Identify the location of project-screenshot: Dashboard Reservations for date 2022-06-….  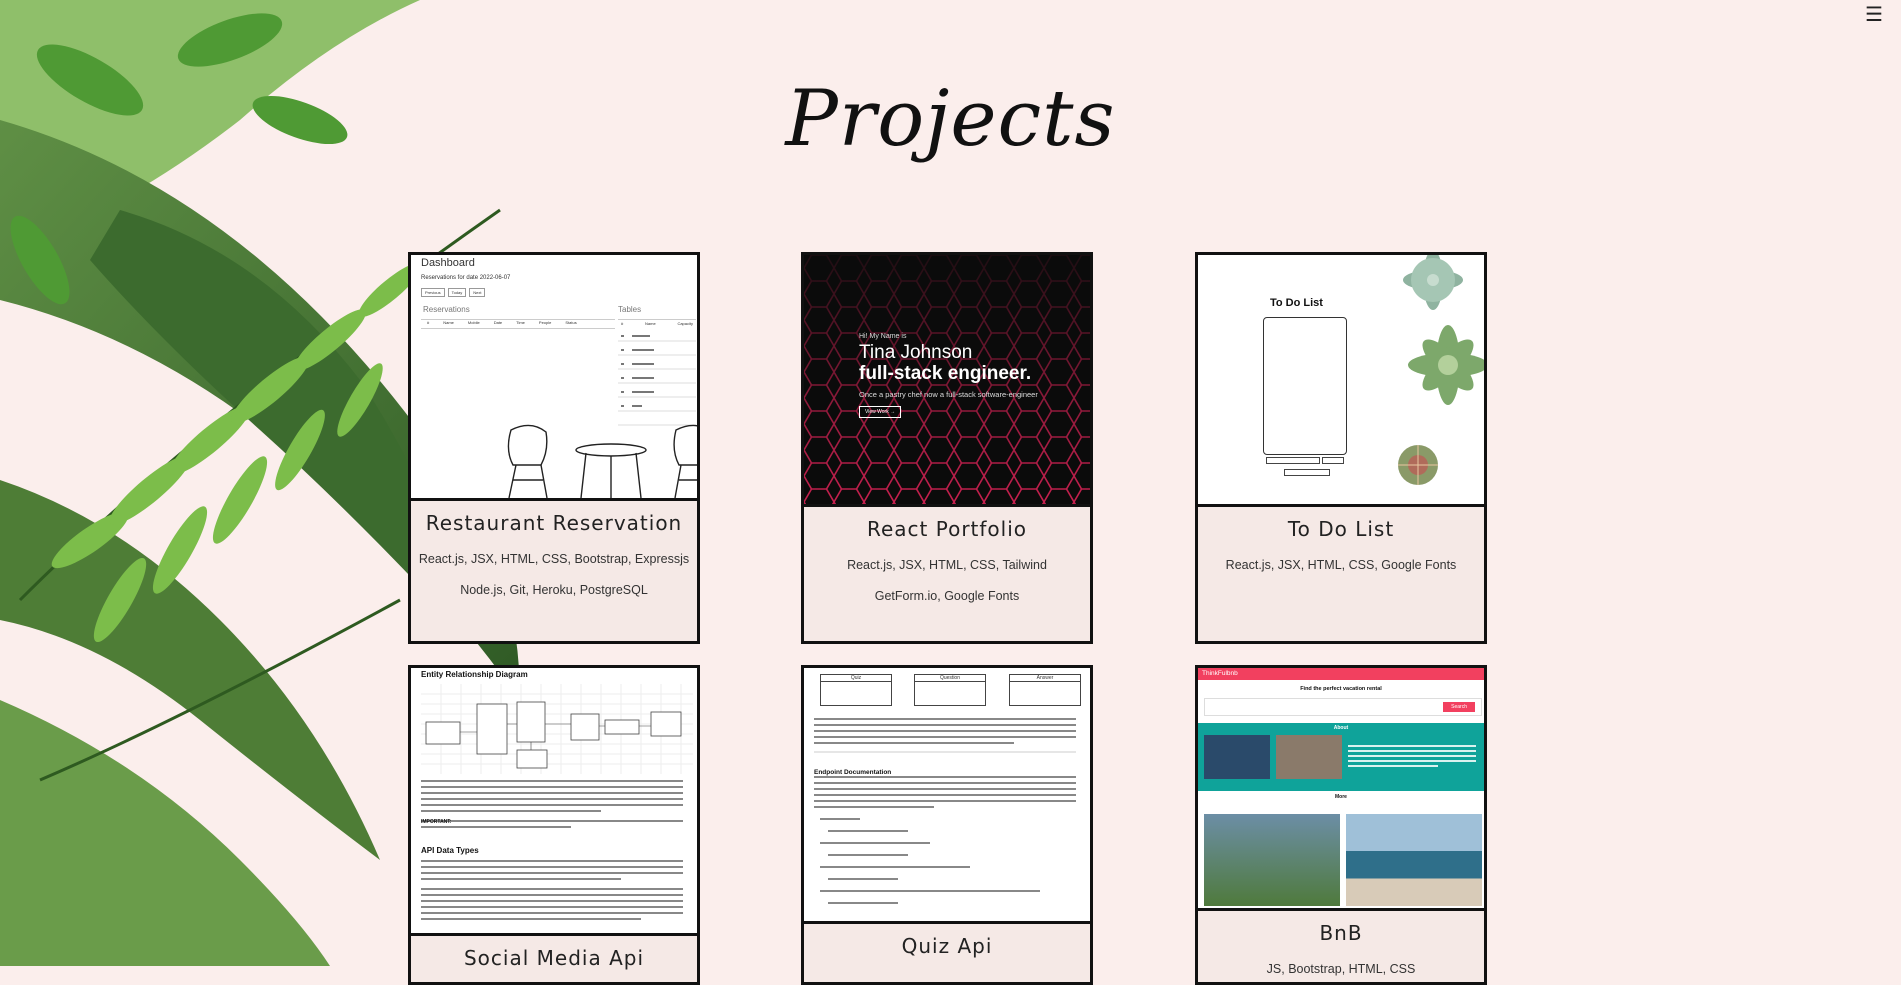
(554, 378).